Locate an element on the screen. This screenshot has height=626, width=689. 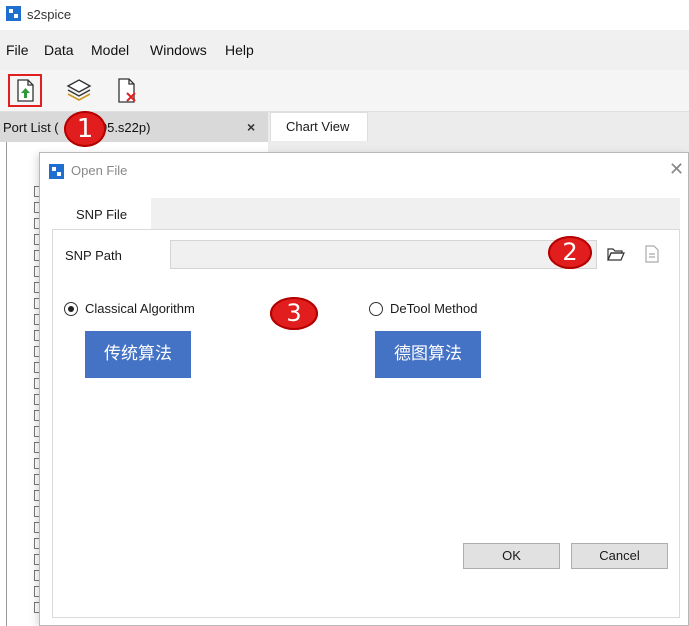
tab-snp-file: SNP File is located at coordinates (101, 213).